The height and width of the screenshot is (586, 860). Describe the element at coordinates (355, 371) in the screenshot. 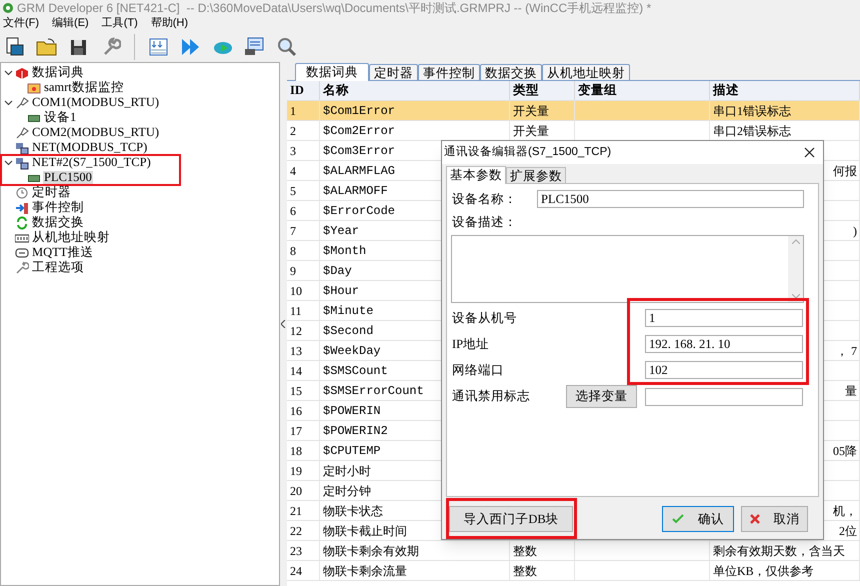

I see `table-cell-text: $SMSCount` at that location.